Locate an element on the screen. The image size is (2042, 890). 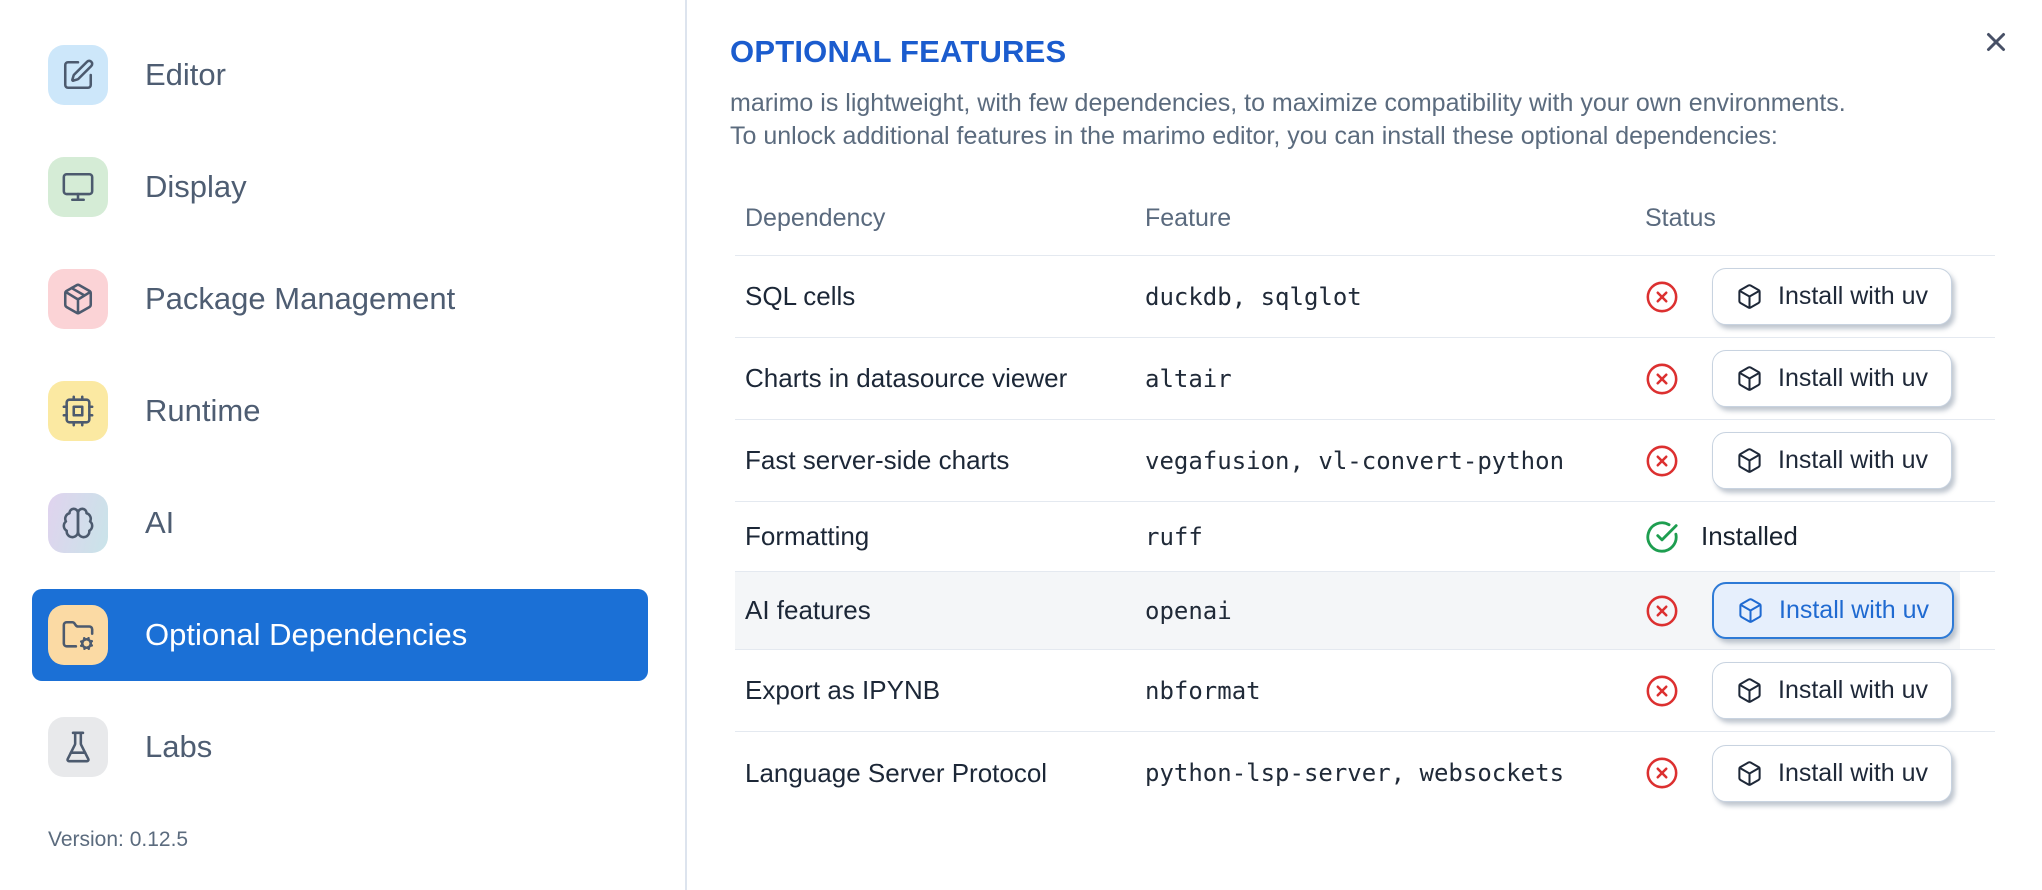
table-row: AI features openai Install with uv is located at coordinates (1365, 611).